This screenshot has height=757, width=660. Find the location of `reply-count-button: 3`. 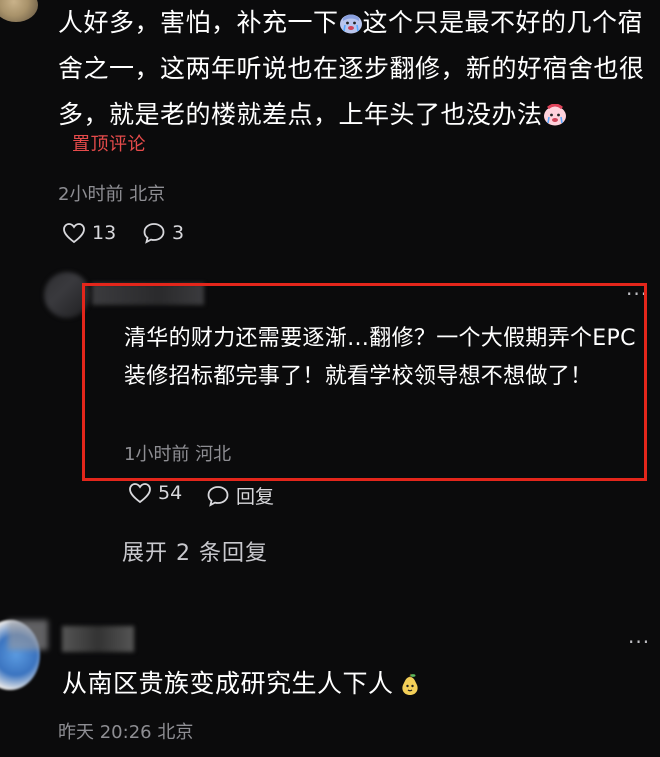

reply-count-button: 3 is located at coordinates (163, 233).